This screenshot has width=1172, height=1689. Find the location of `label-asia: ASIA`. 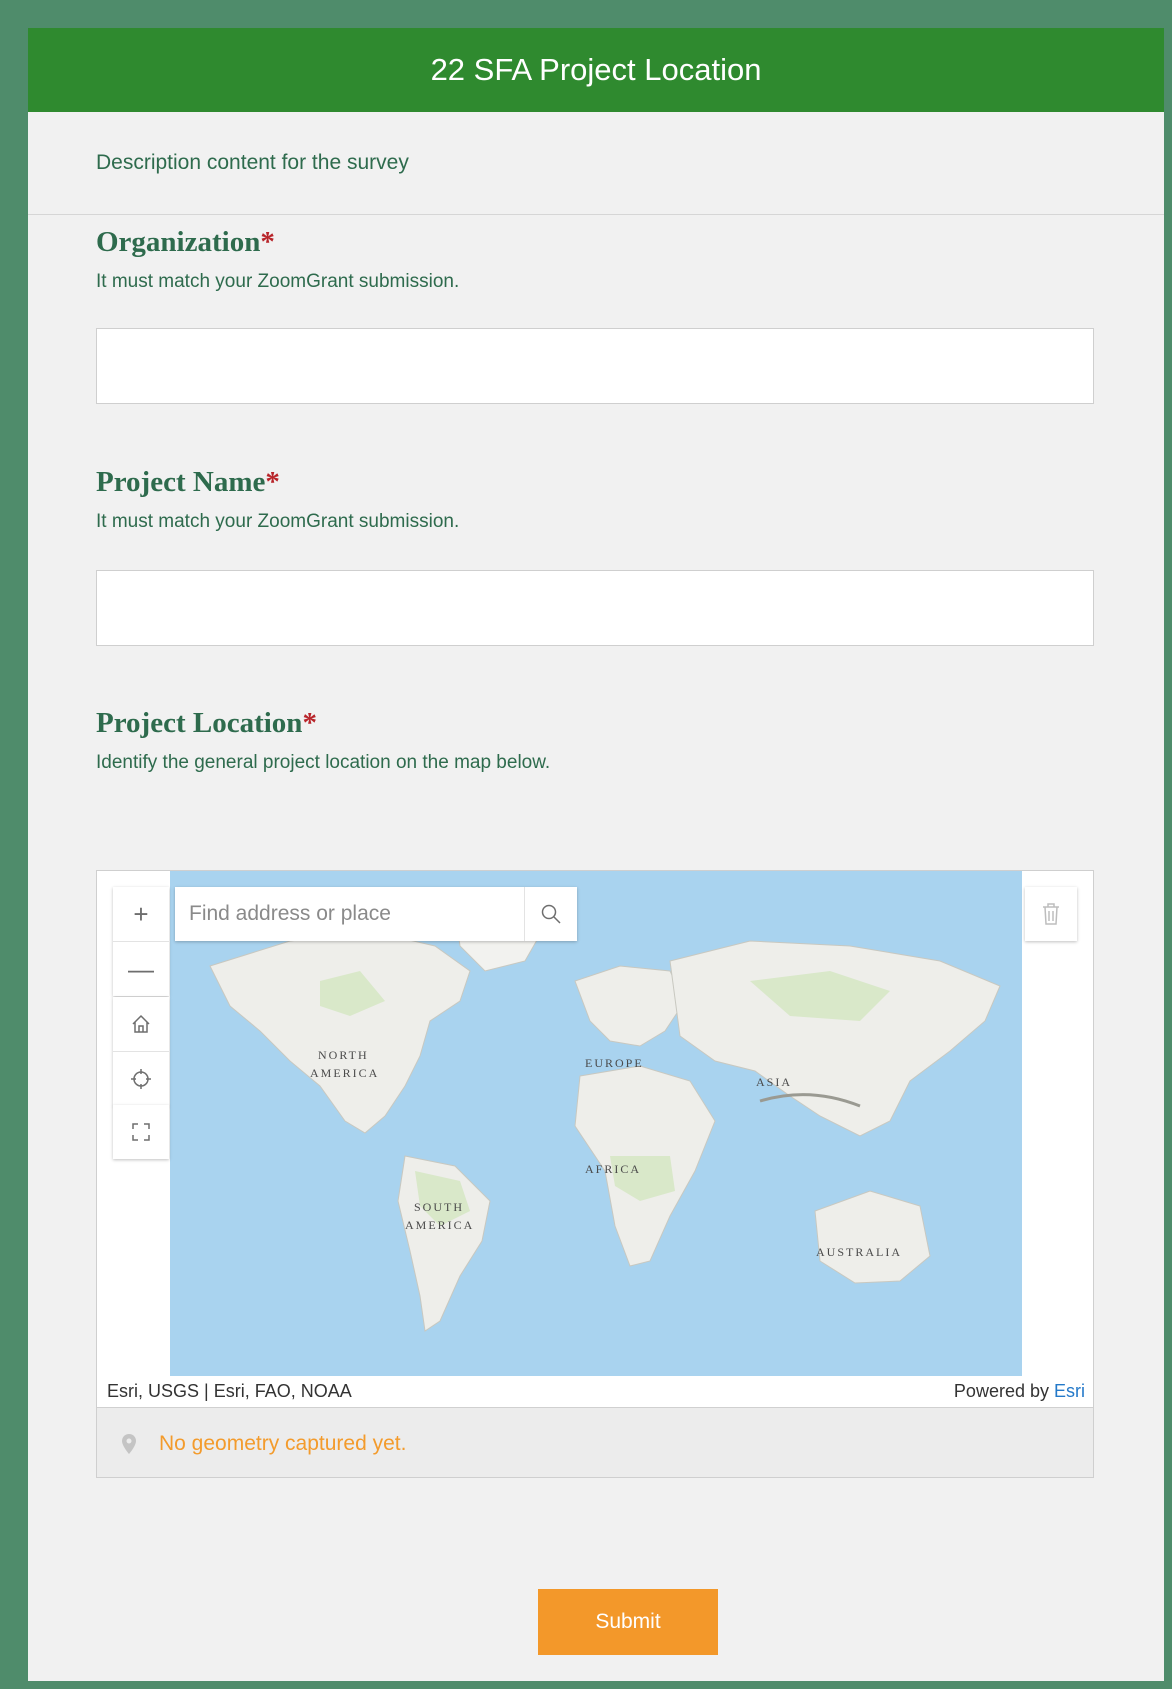

label-asia: ASIA is located at coordinates (774, 1082).